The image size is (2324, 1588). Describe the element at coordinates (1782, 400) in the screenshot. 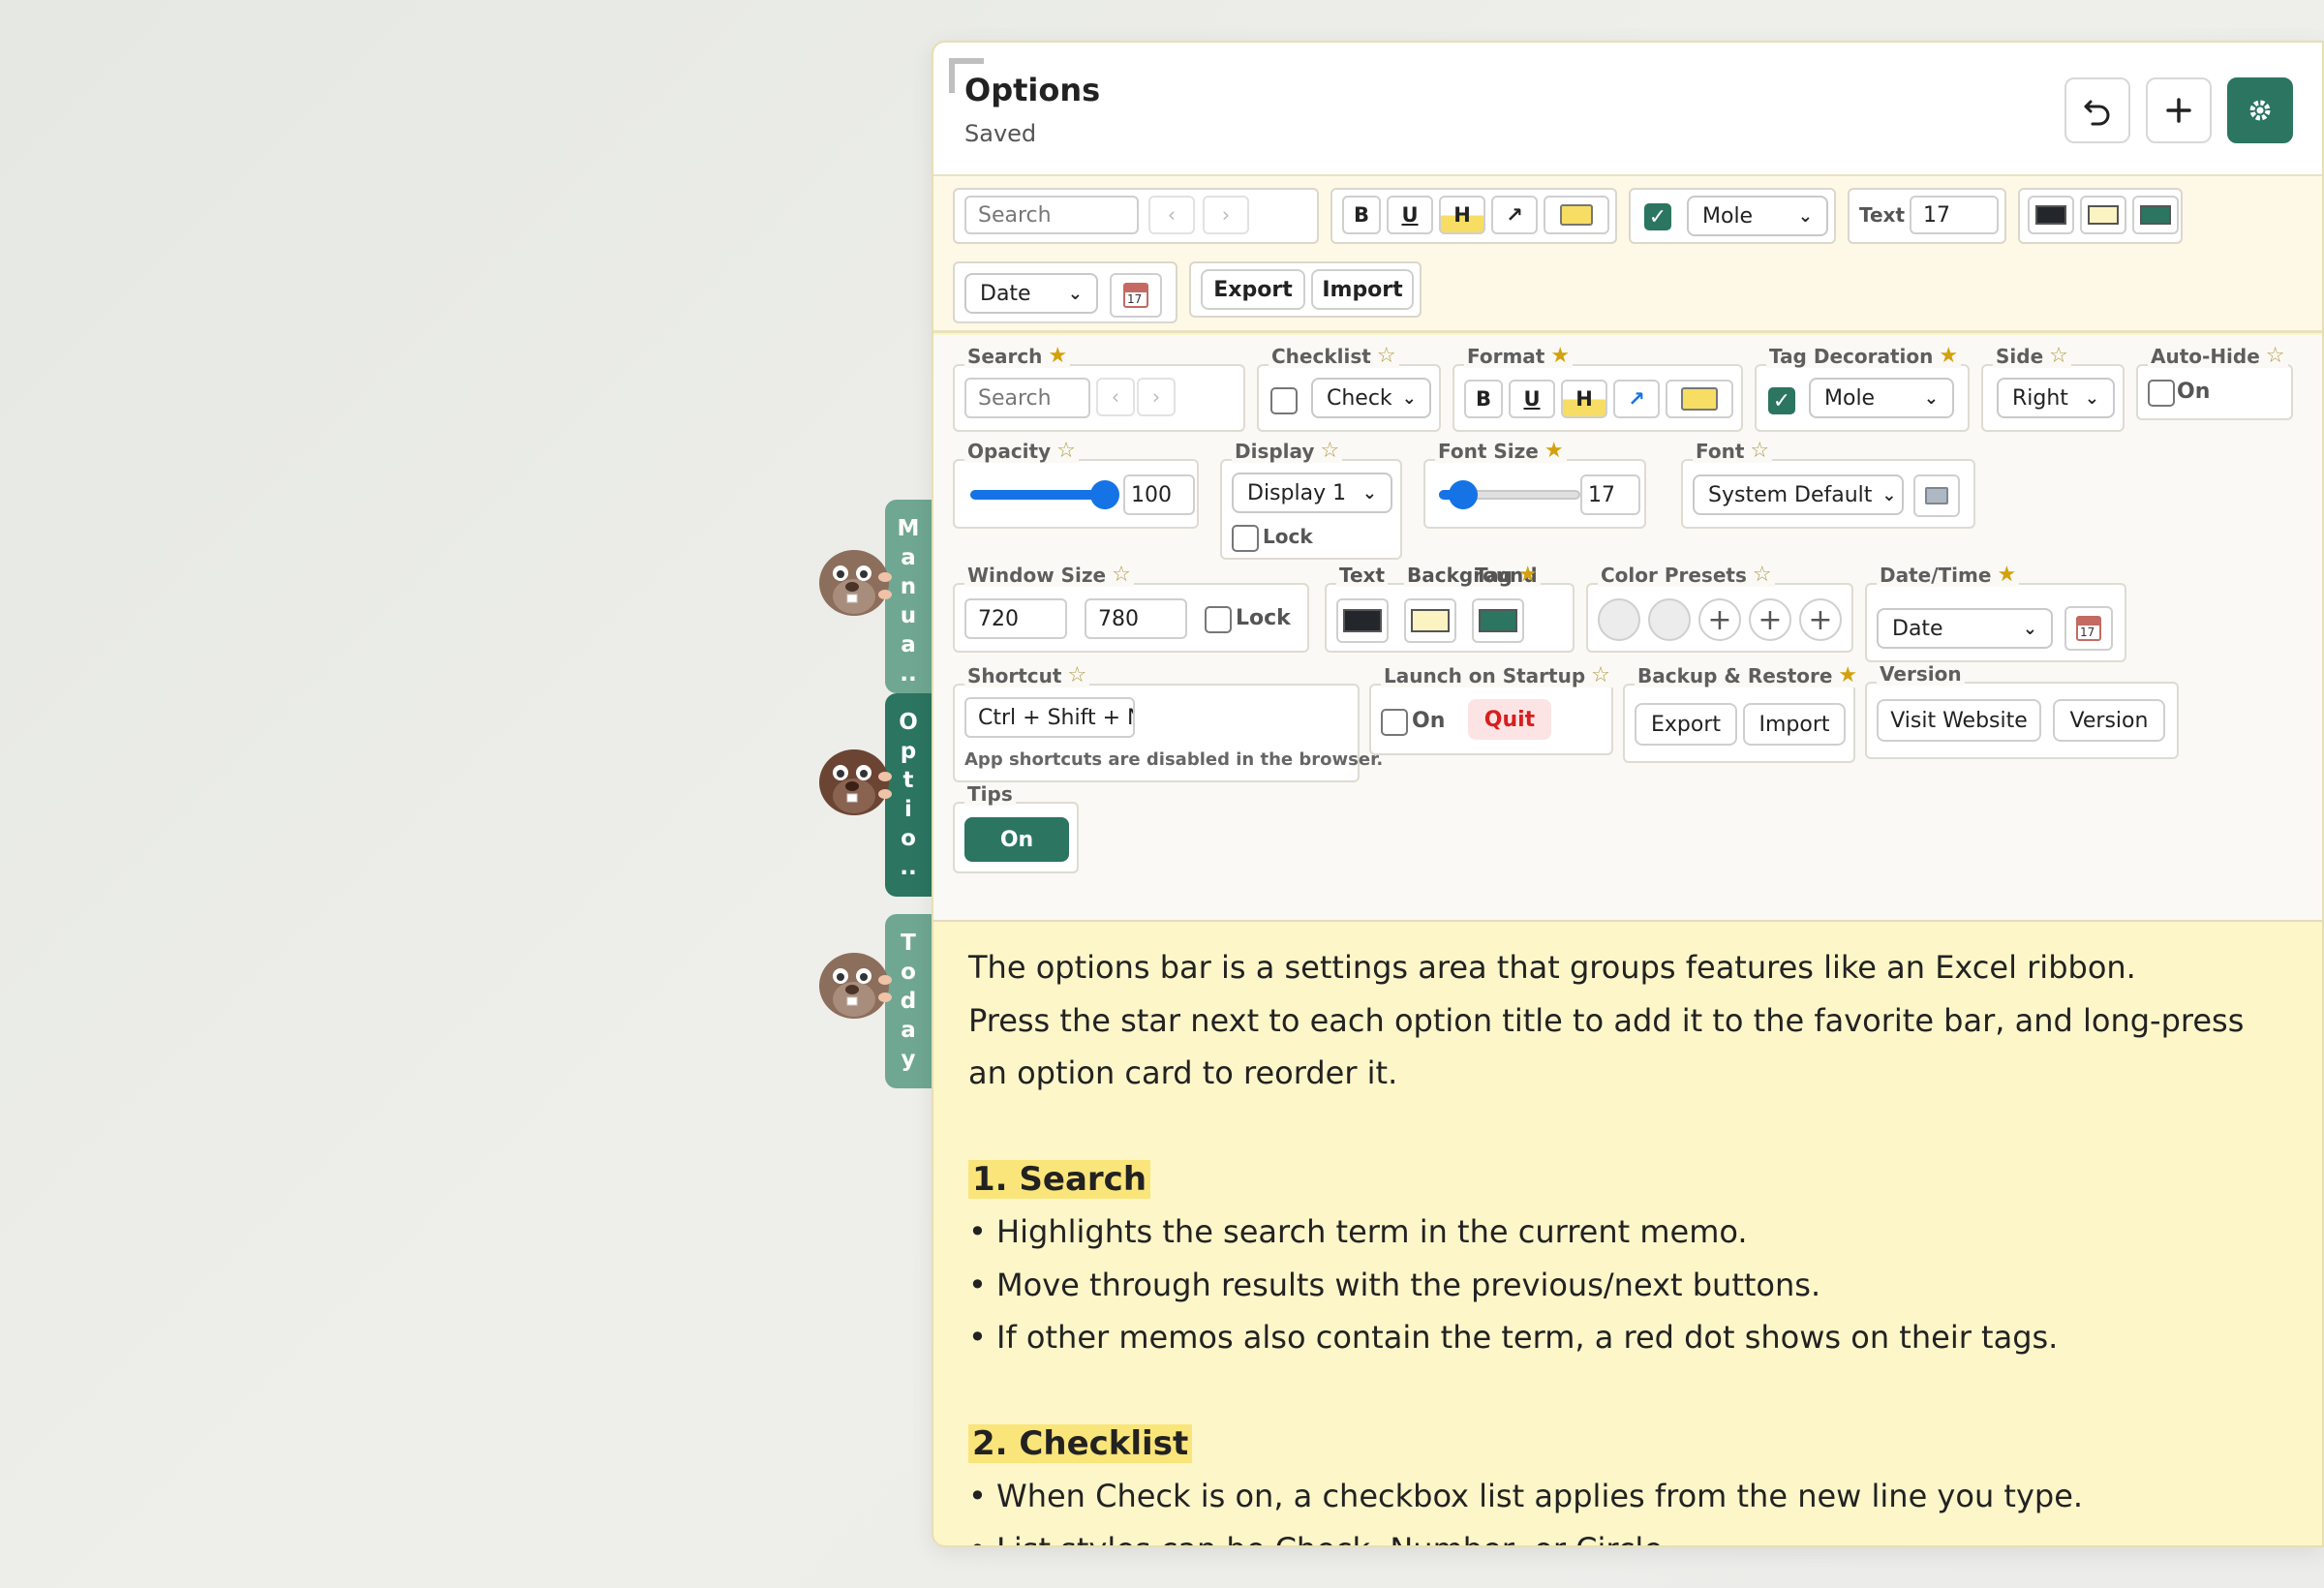

I see `tag-decoration-checkbox: ✓` at that location.